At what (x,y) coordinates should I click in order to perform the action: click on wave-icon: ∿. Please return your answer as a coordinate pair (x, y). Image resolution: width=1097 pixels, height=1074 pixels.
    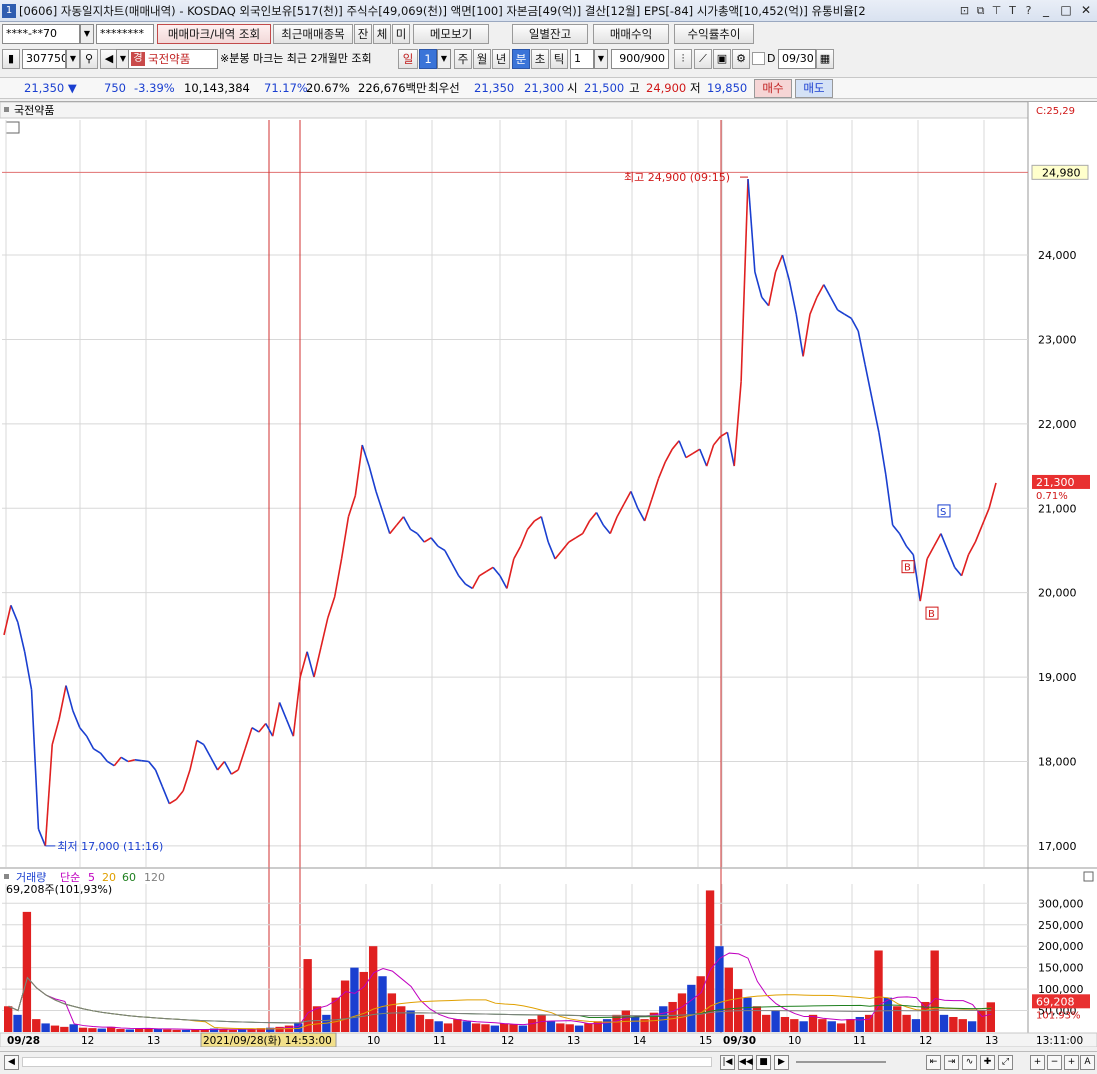
    Looking at the image, I should click on (969, 1062).